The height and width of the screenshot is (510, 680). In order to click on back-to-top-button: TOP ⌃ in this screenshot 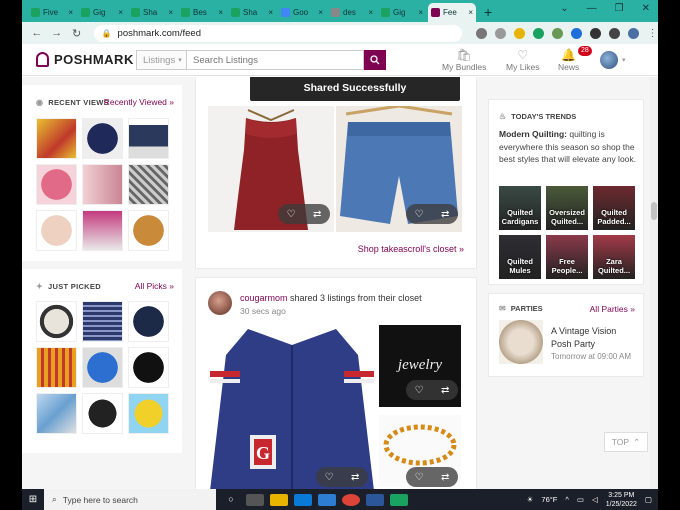, I will do `click(626, 442)`.